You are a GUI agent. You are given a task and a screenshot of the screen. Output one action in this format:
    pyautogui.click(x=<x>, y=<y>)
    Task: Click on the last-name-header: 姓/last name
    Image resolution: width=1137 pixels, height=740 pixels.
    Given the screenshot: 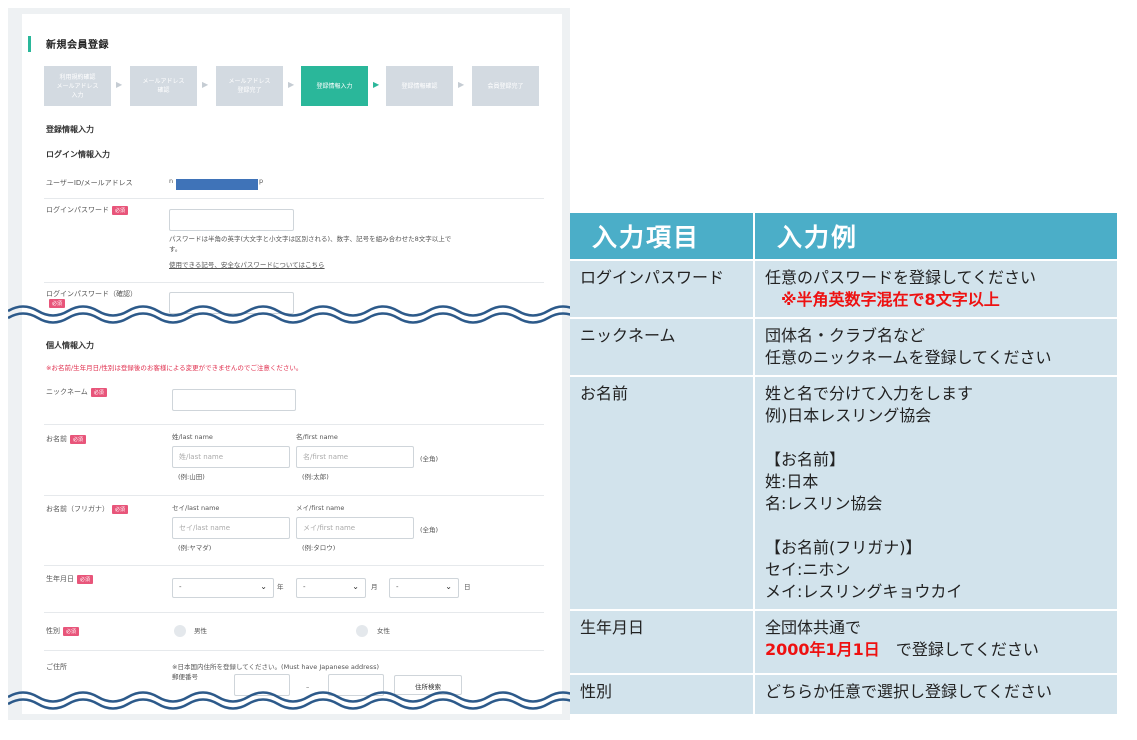 What is the action you would take?
    pyautogui.click(x=192, y=437)
    